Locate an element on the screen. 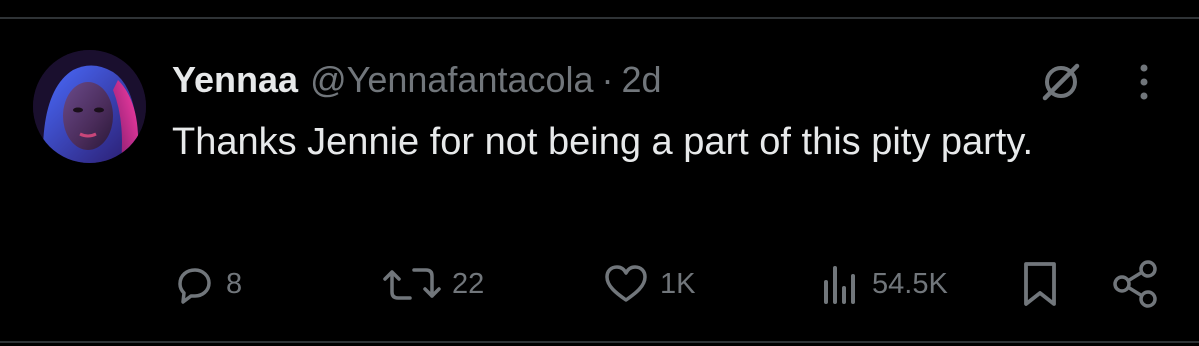  more-icon is located at coordinates (1144, 82).